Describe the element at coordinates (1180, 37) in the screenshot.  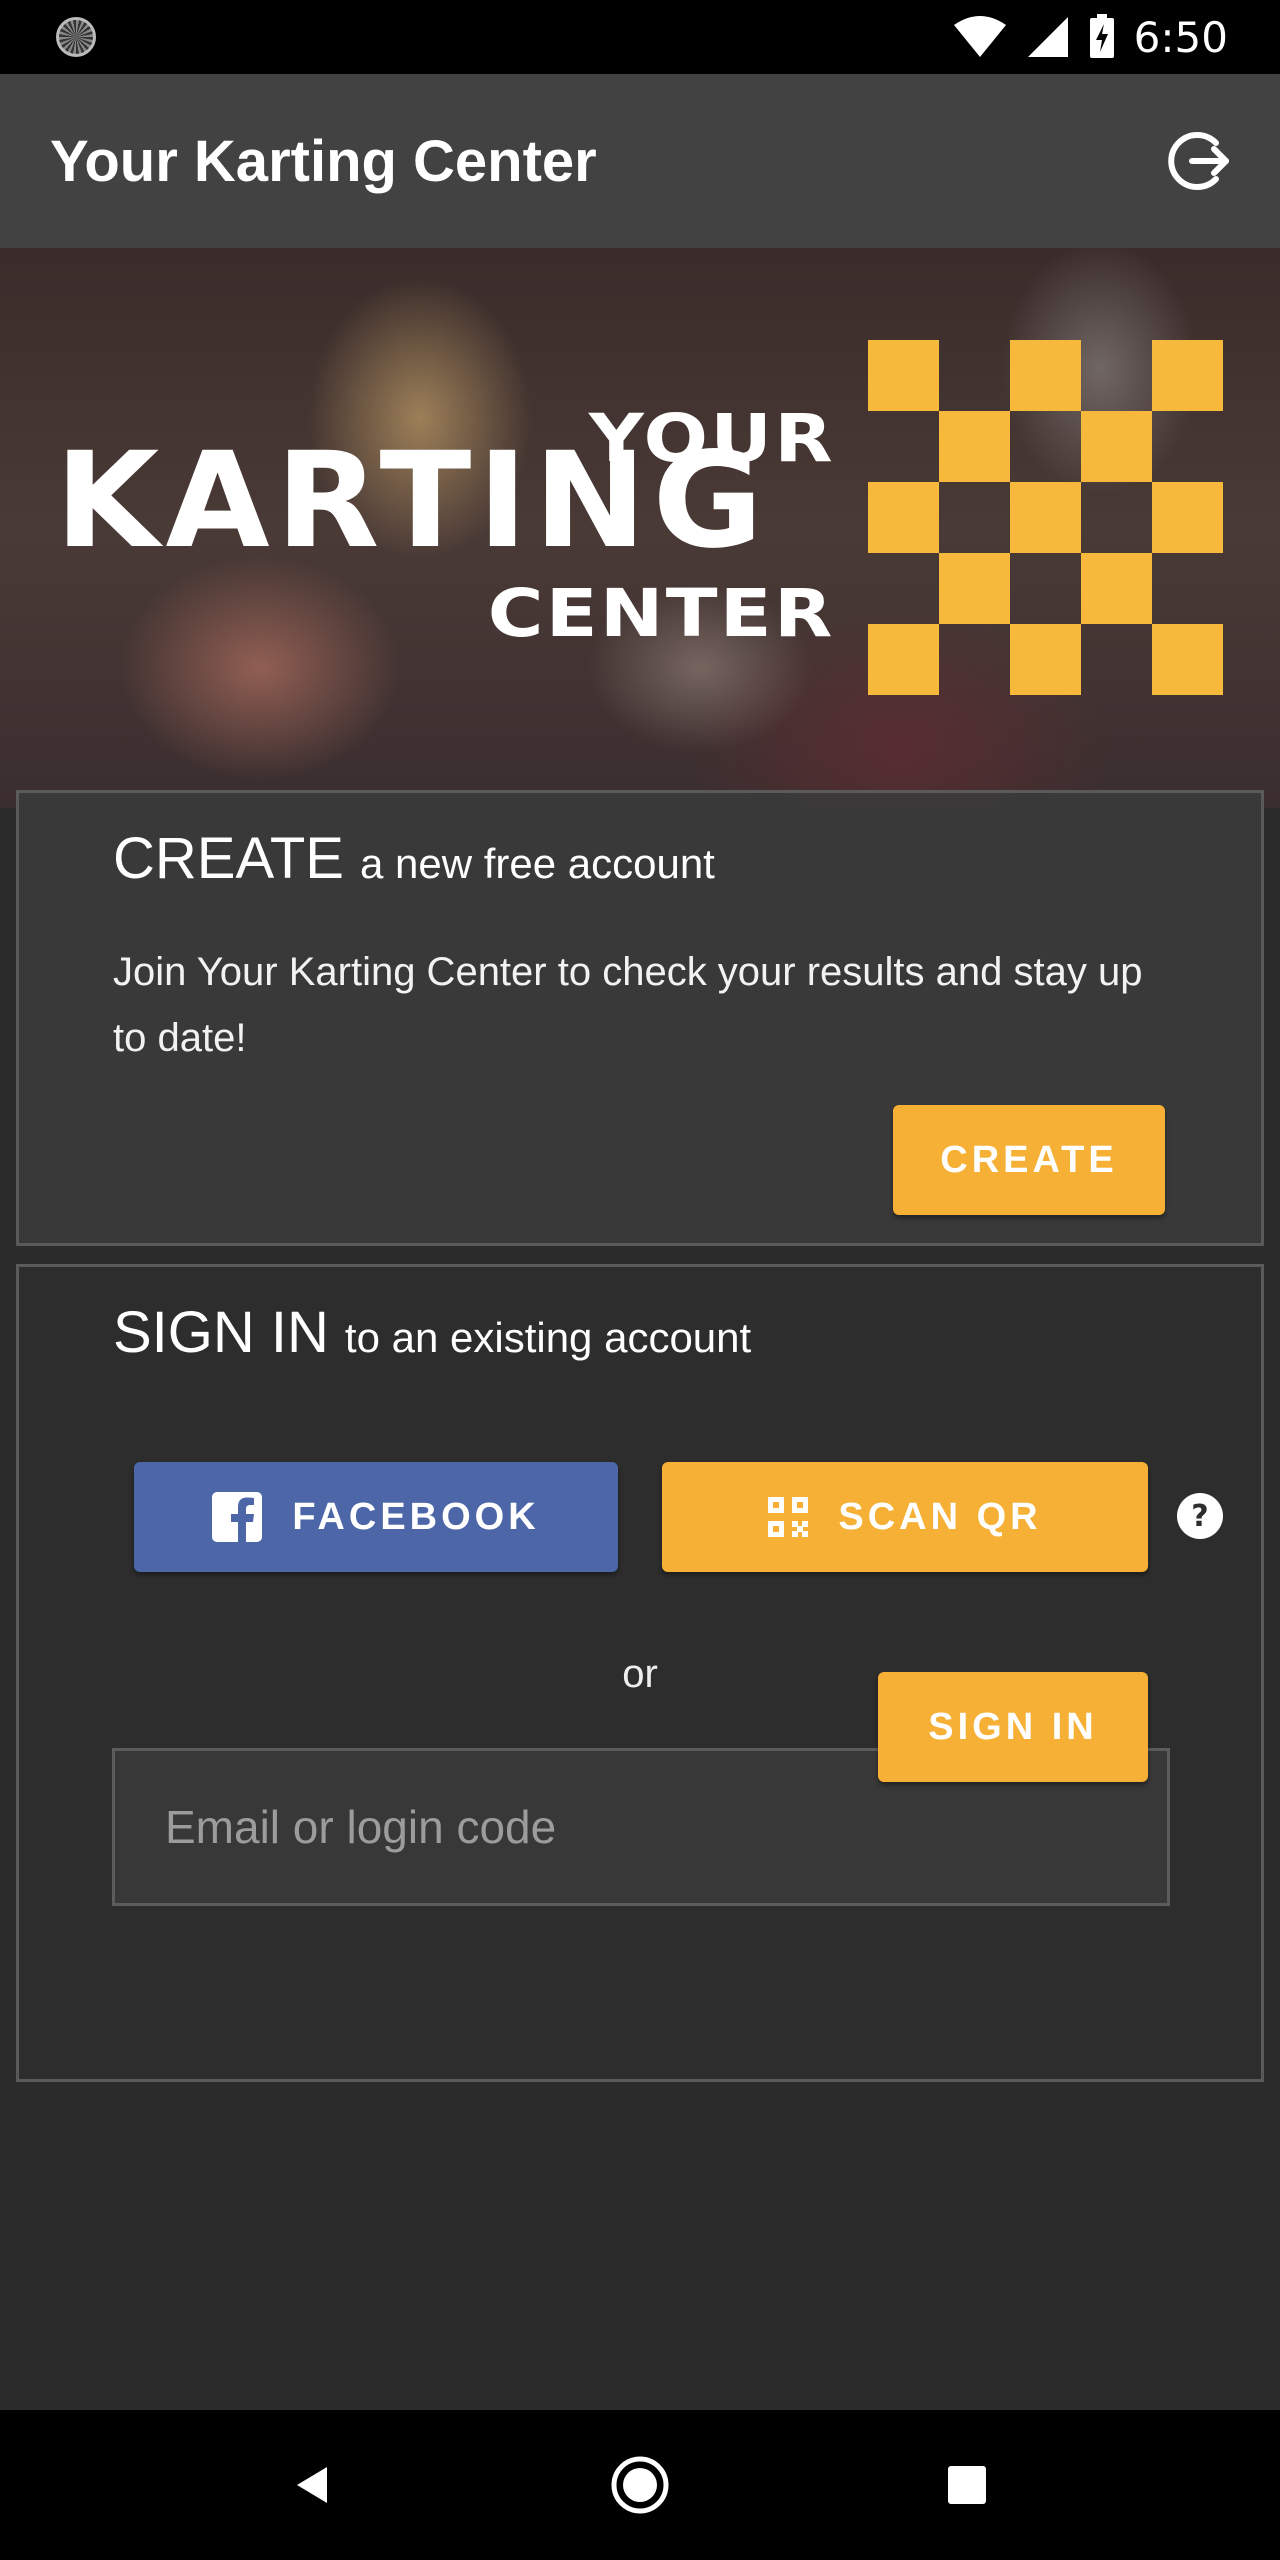
I see `status-time: 6:50` at that location.